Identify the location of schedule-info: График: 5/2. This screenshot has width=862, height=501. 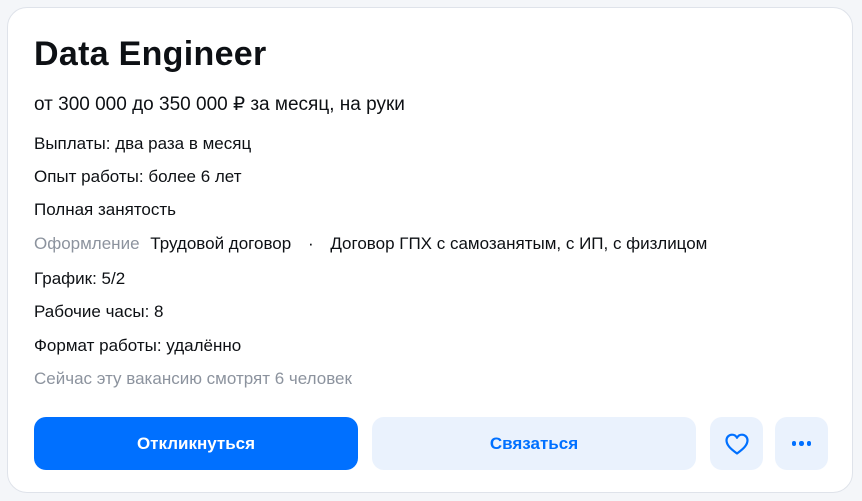
(80, 278).